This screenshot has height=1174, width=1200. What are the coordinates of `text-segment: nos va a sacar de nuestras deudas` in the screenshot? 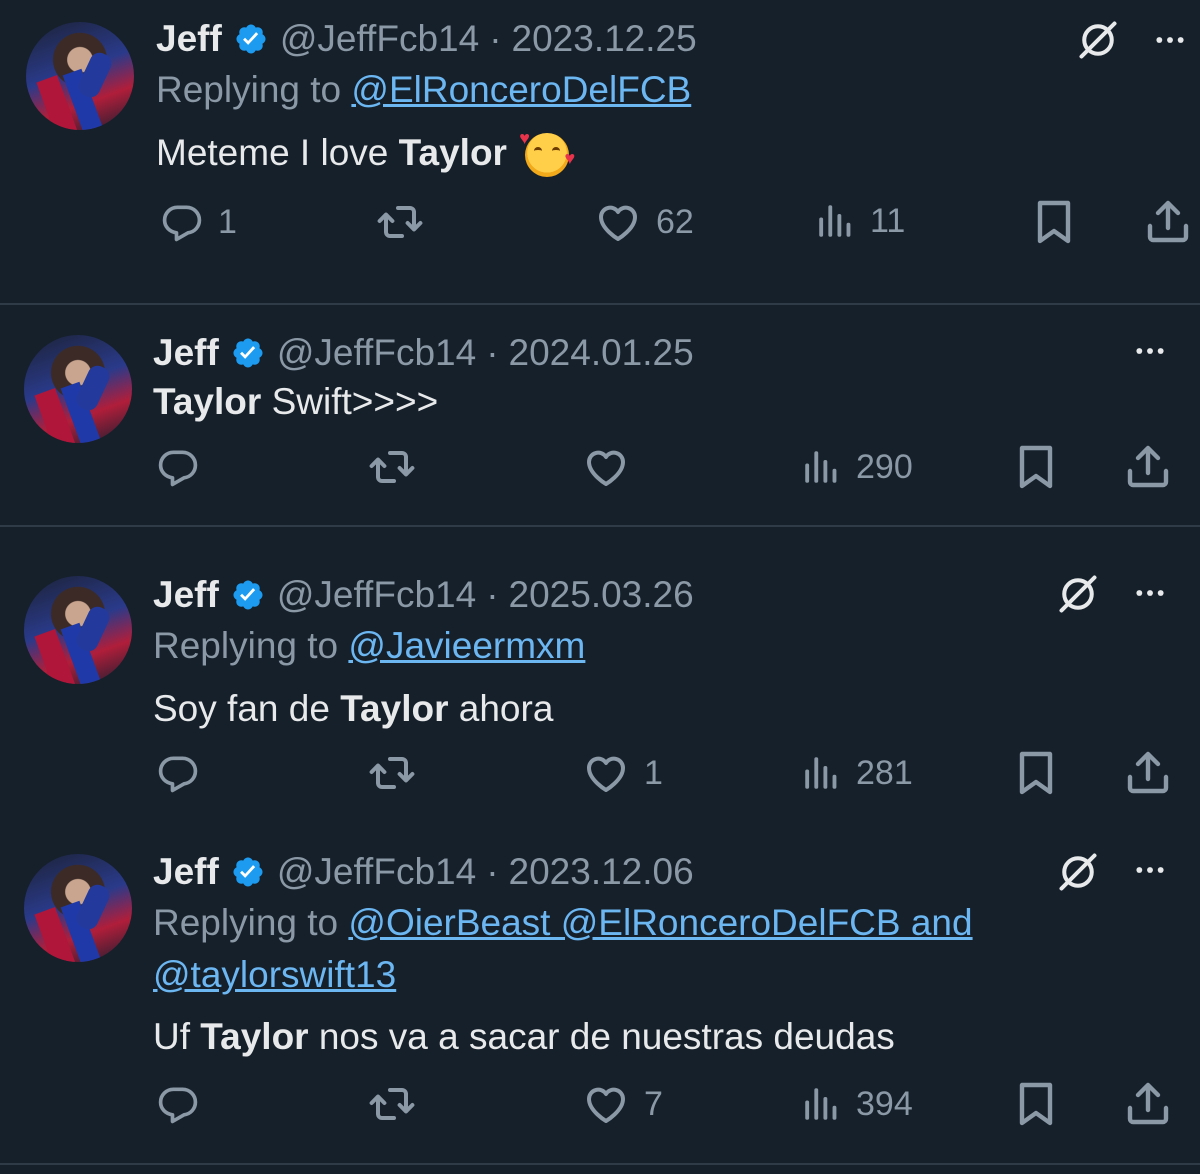 It's located at (606, 1036).